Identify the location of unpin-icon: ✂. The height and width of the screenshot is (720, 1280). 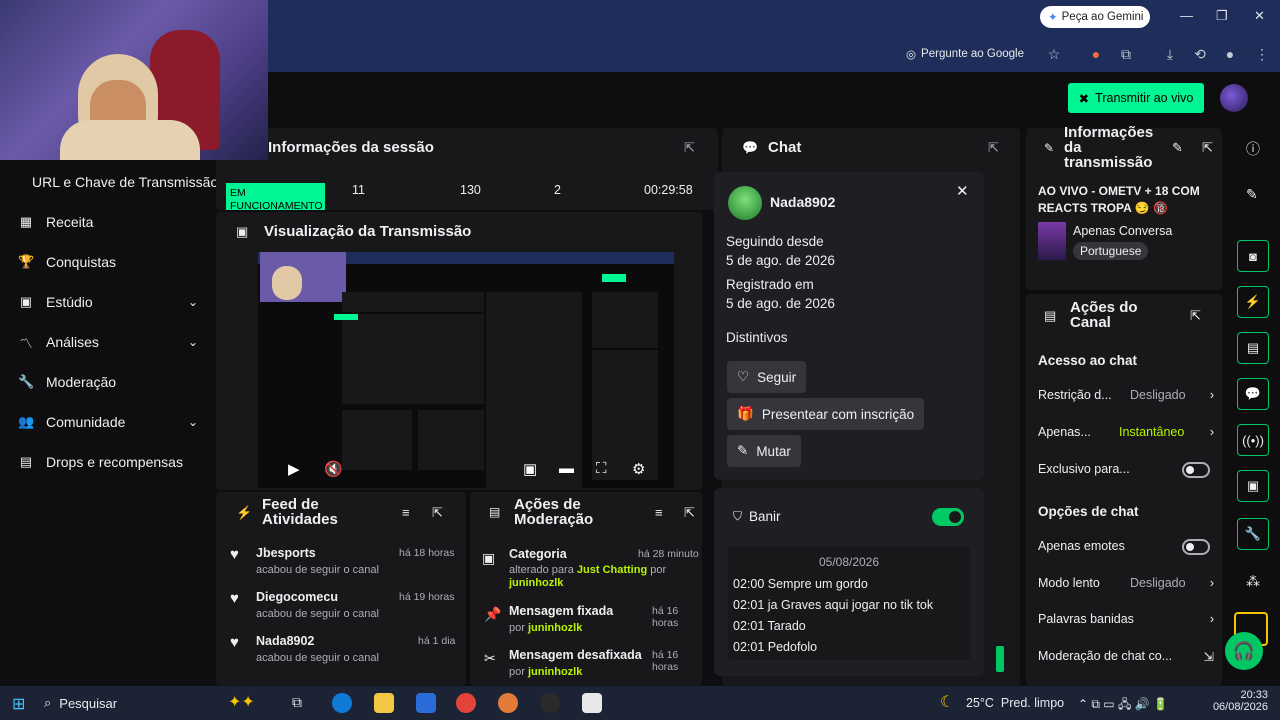
(490, 658).